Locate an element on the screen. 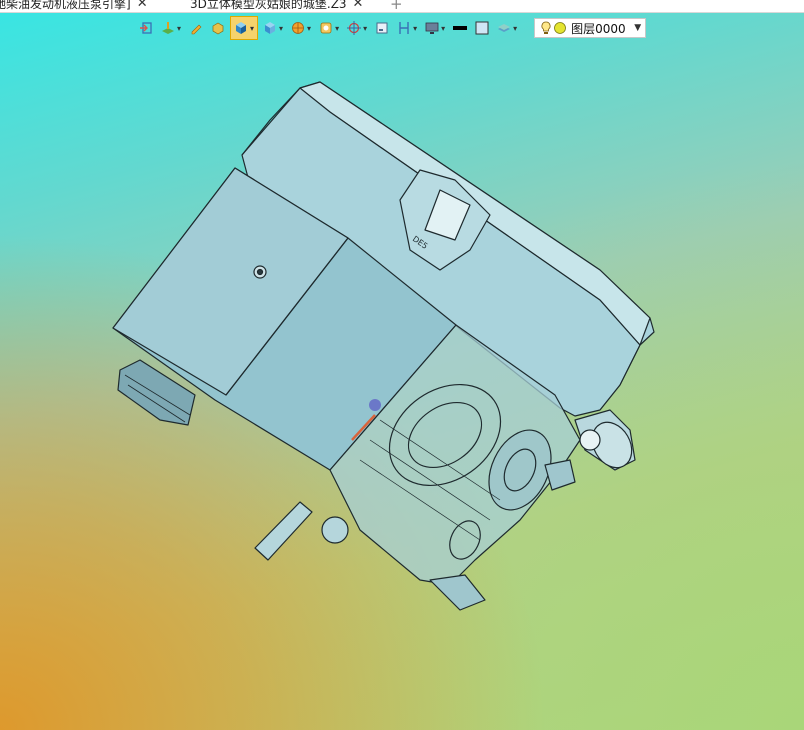  exit-button is located at coordinates (146, 28).